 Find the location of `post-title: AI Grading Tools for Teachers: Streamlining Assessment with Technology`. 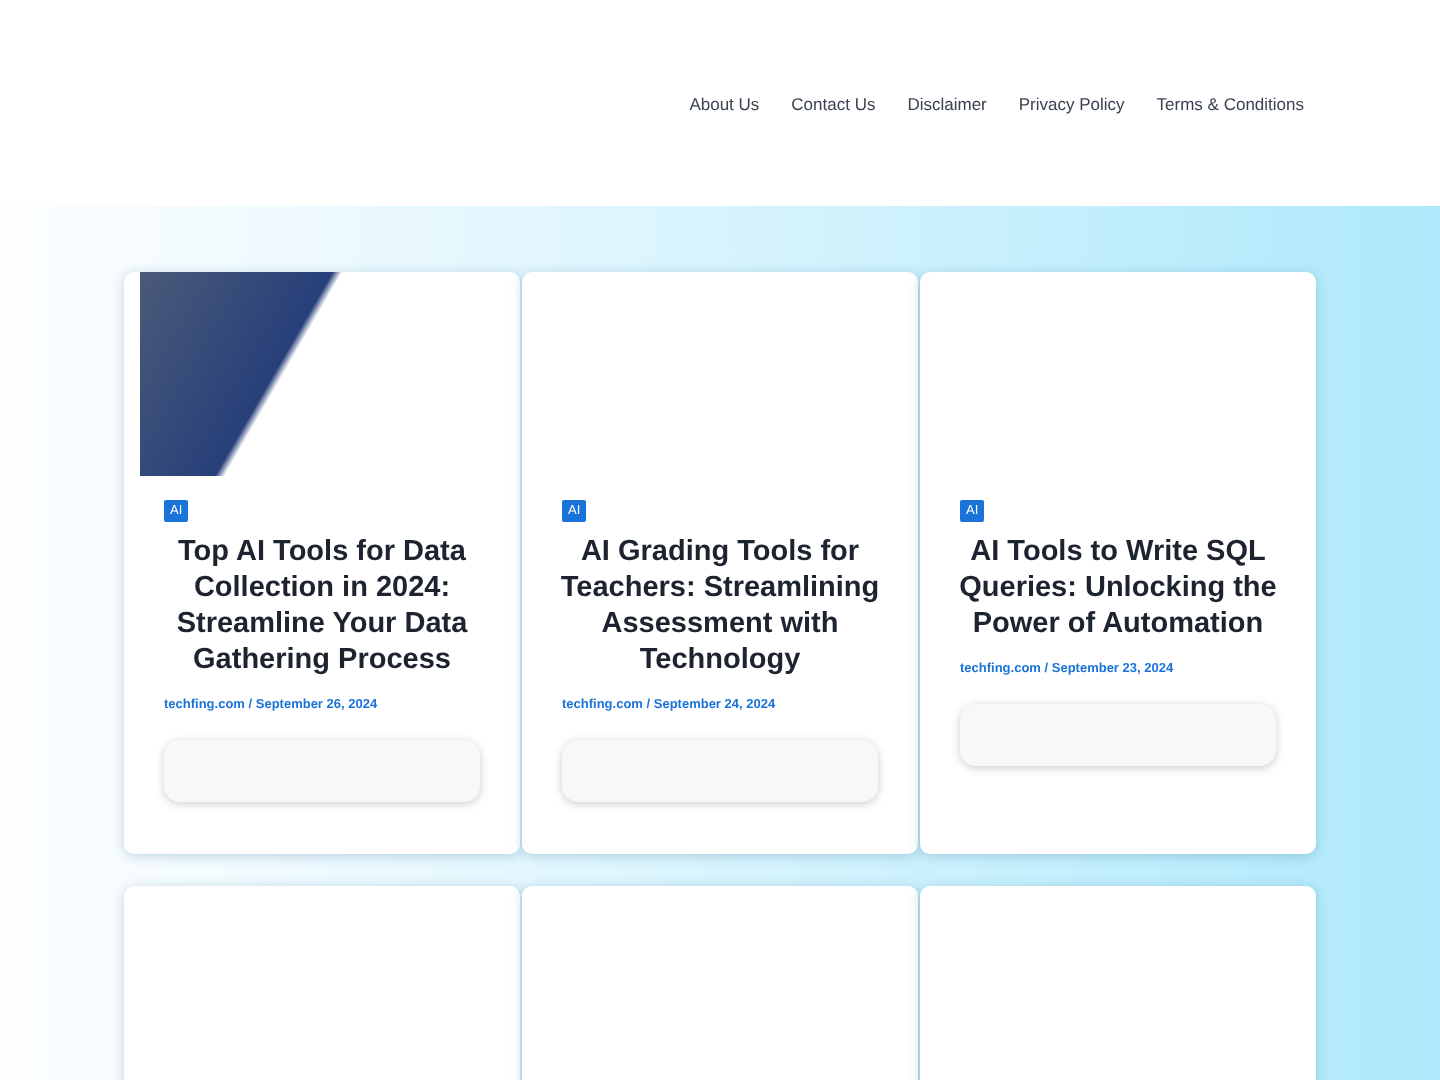

post-title: AI Grading Tools for Teachers: Streamlining Assessment with Technology is located at coordinates (720, 606).